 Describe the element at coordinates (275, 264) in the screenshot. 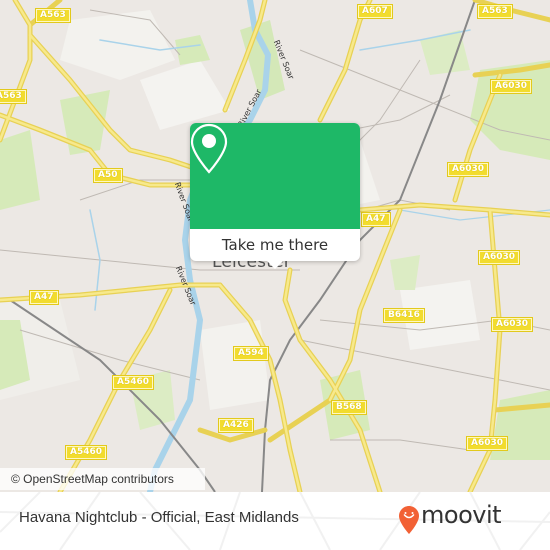

I see `popup-pointer` at that location.